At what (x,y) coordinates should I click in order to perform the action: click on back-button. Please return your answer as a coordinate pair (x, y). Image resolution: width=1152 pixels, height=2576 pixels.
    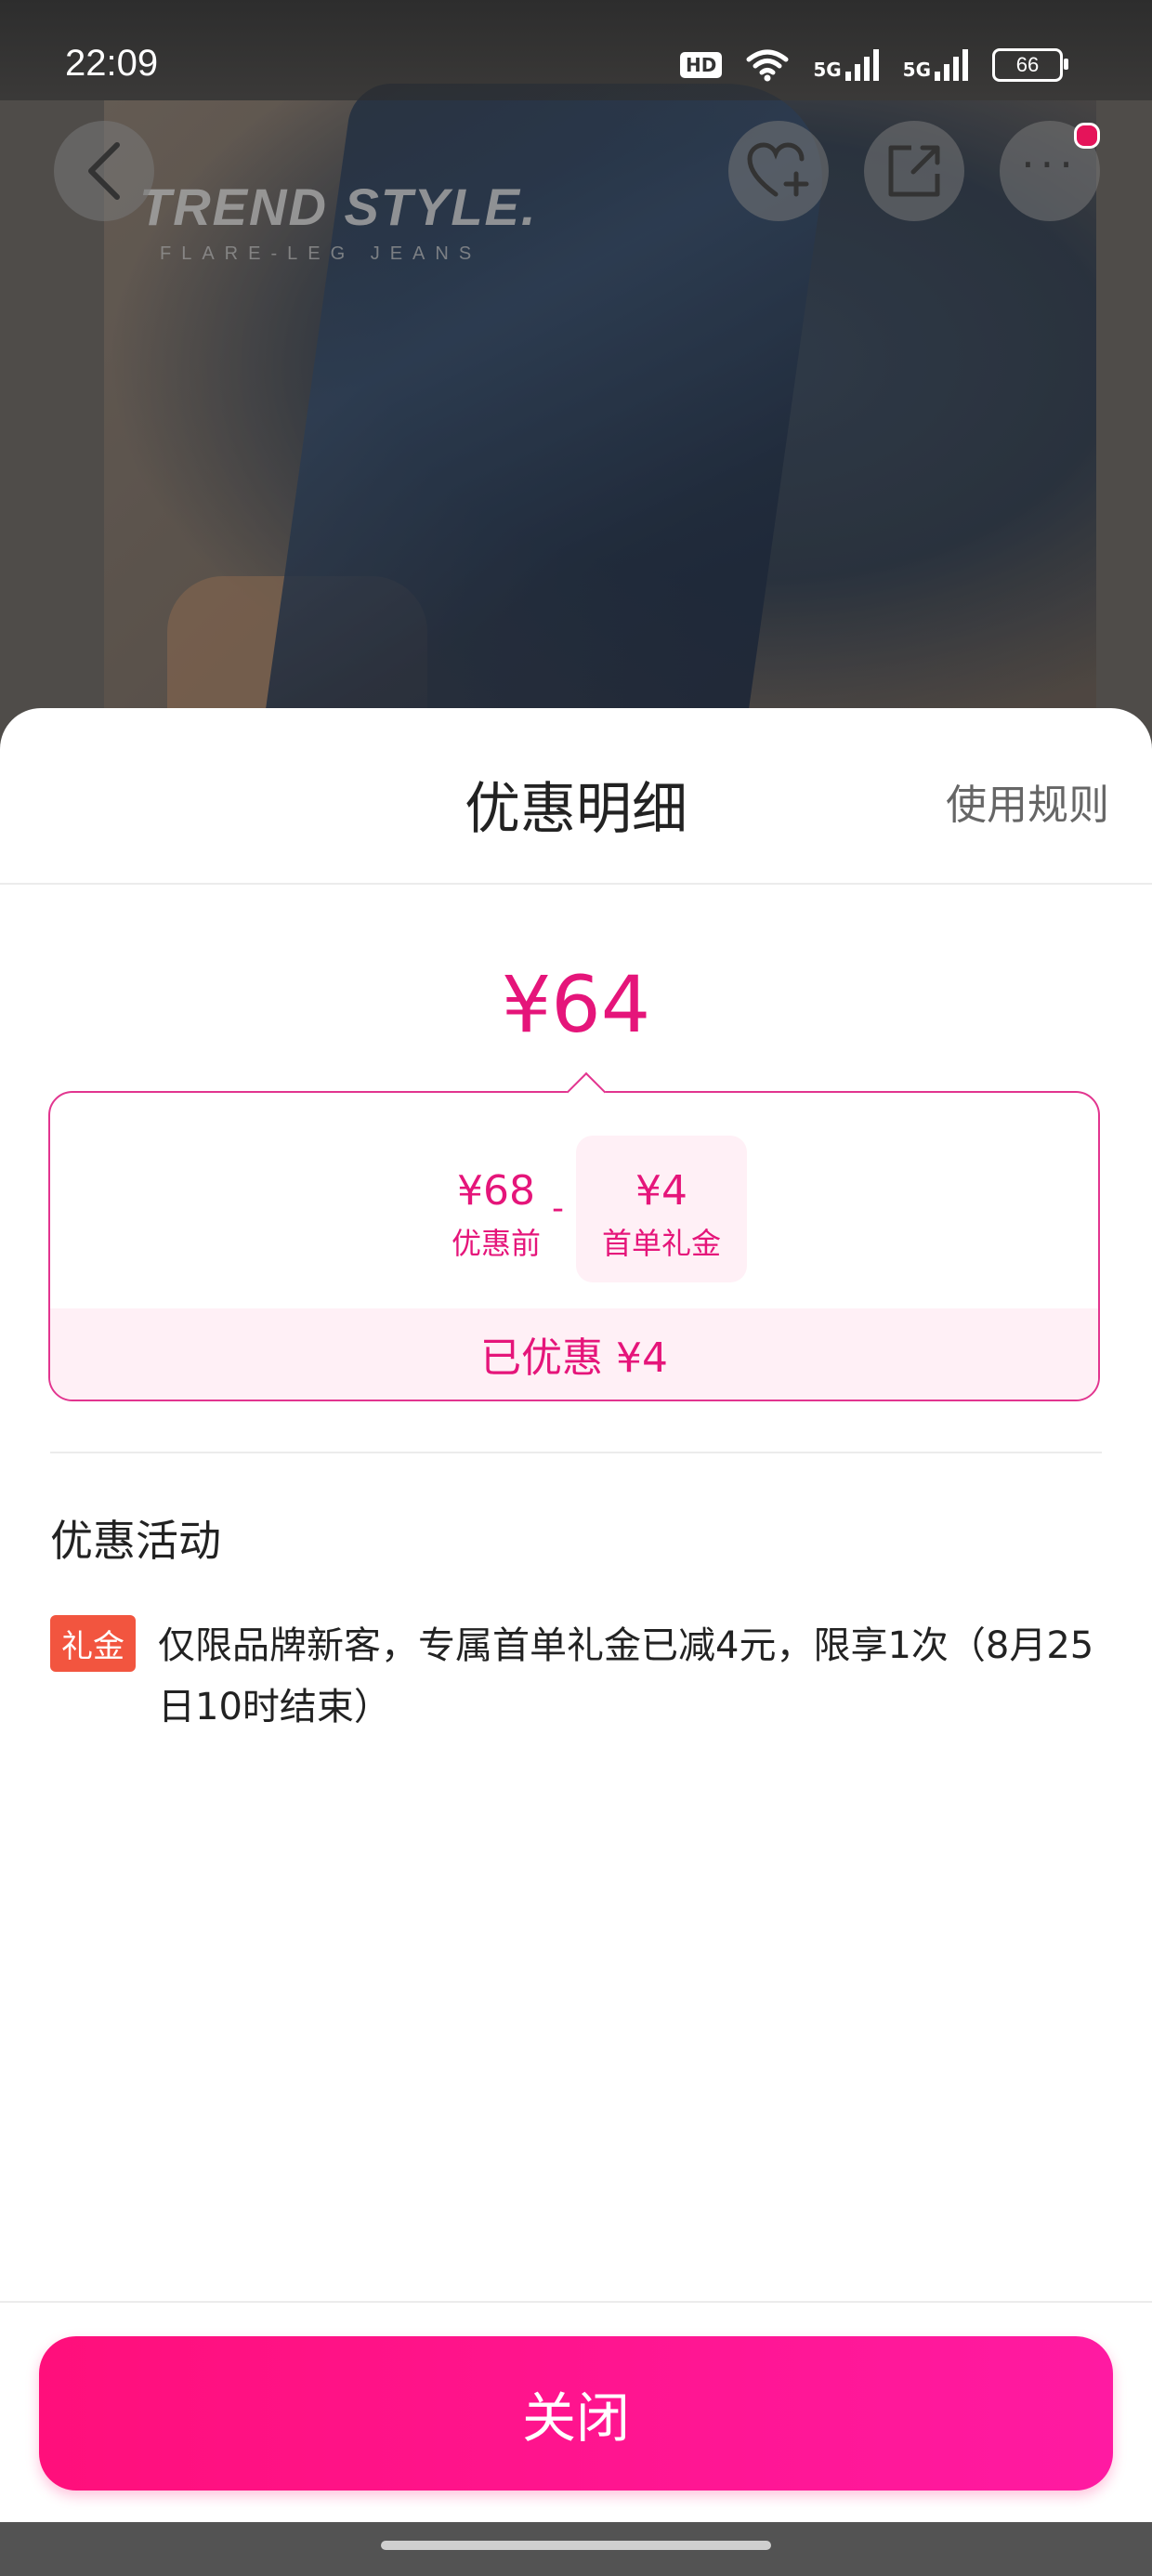
    Looking at the image, I should click on (104, 171).